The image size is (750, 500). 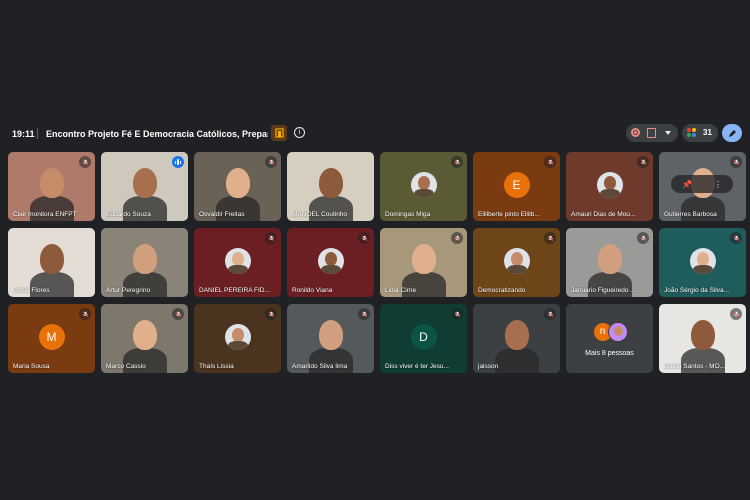 What do you see at coordinates (31, 366) in the screenshot?
I see `participant-name: Maria Sousa` at bounding box center [31, 366].